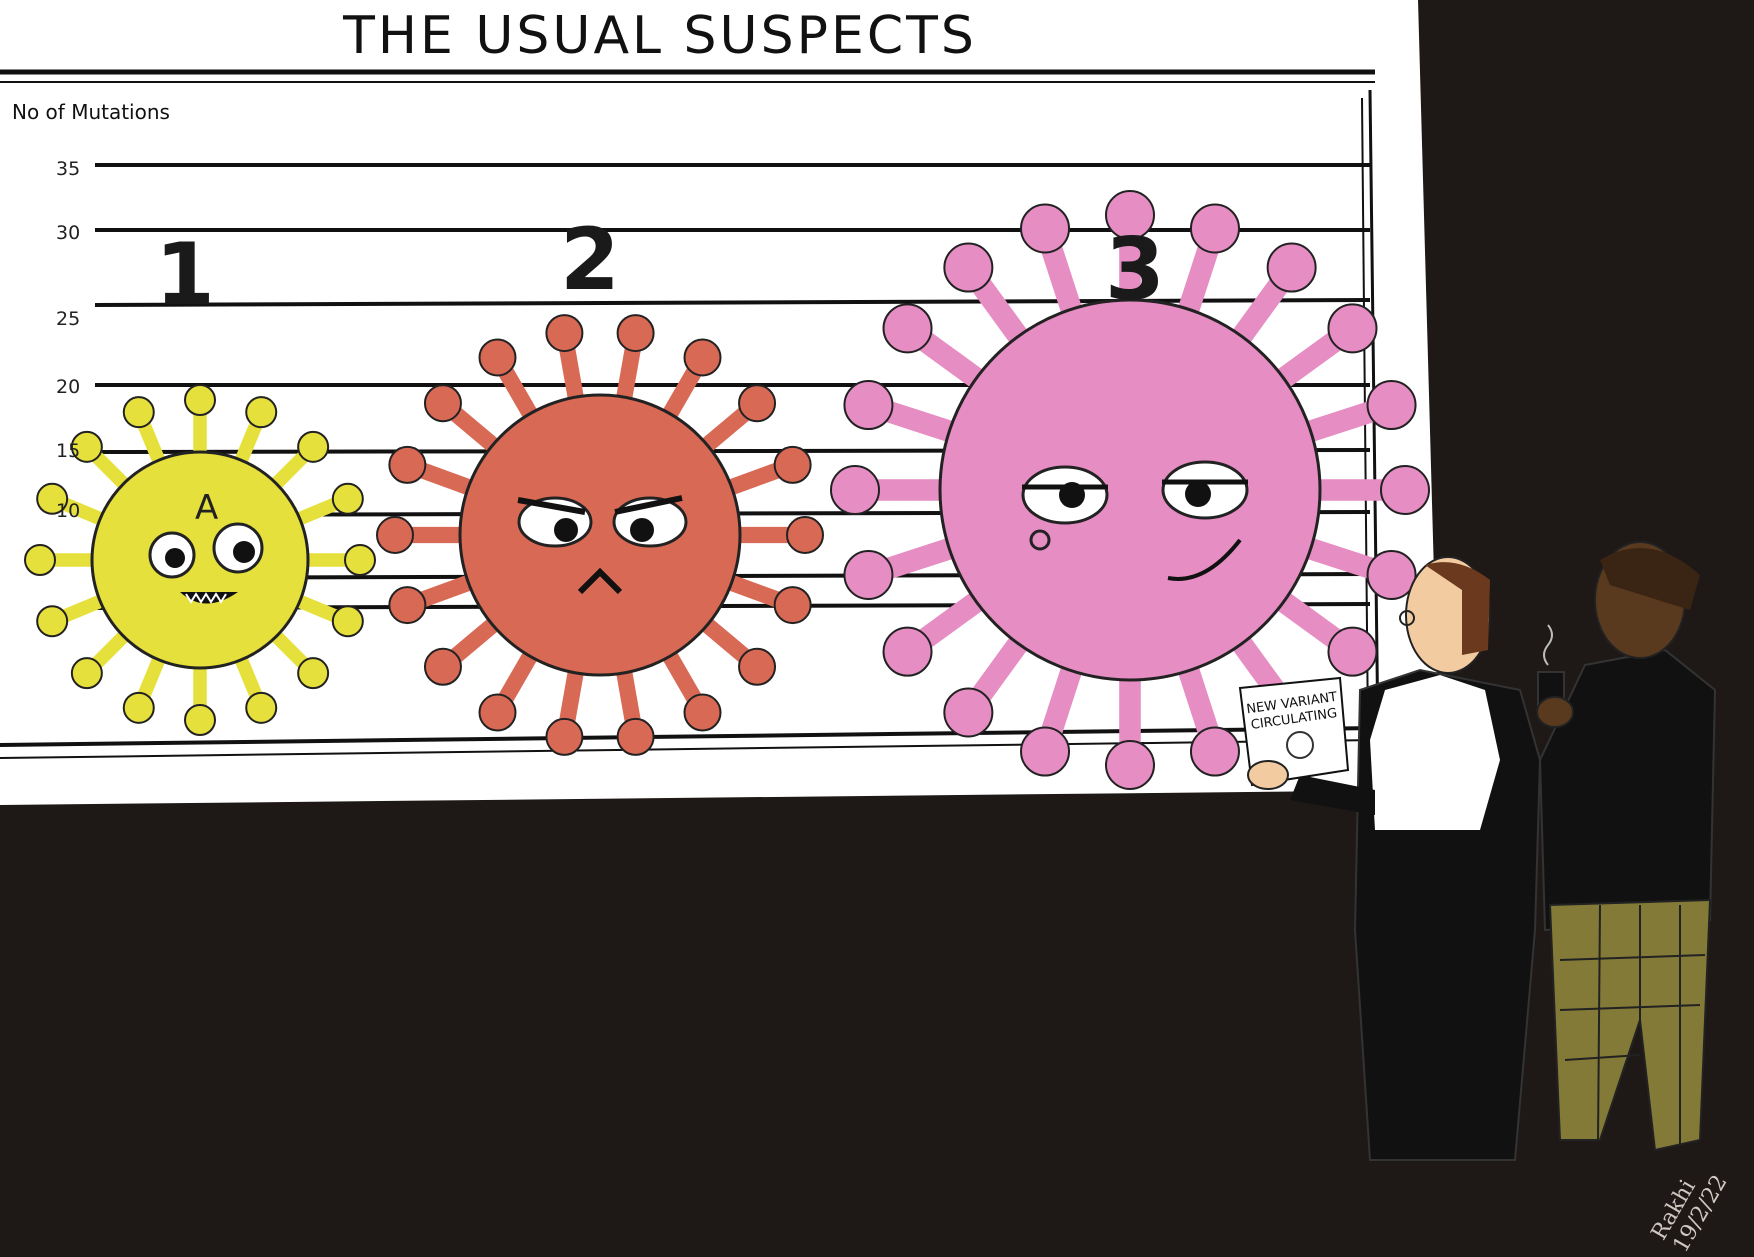  What do you see at coordinates (660, 36) in the screenshot?
I see `page-title: THE USUAL SUSPECTS` at bounding box center [660, 36].